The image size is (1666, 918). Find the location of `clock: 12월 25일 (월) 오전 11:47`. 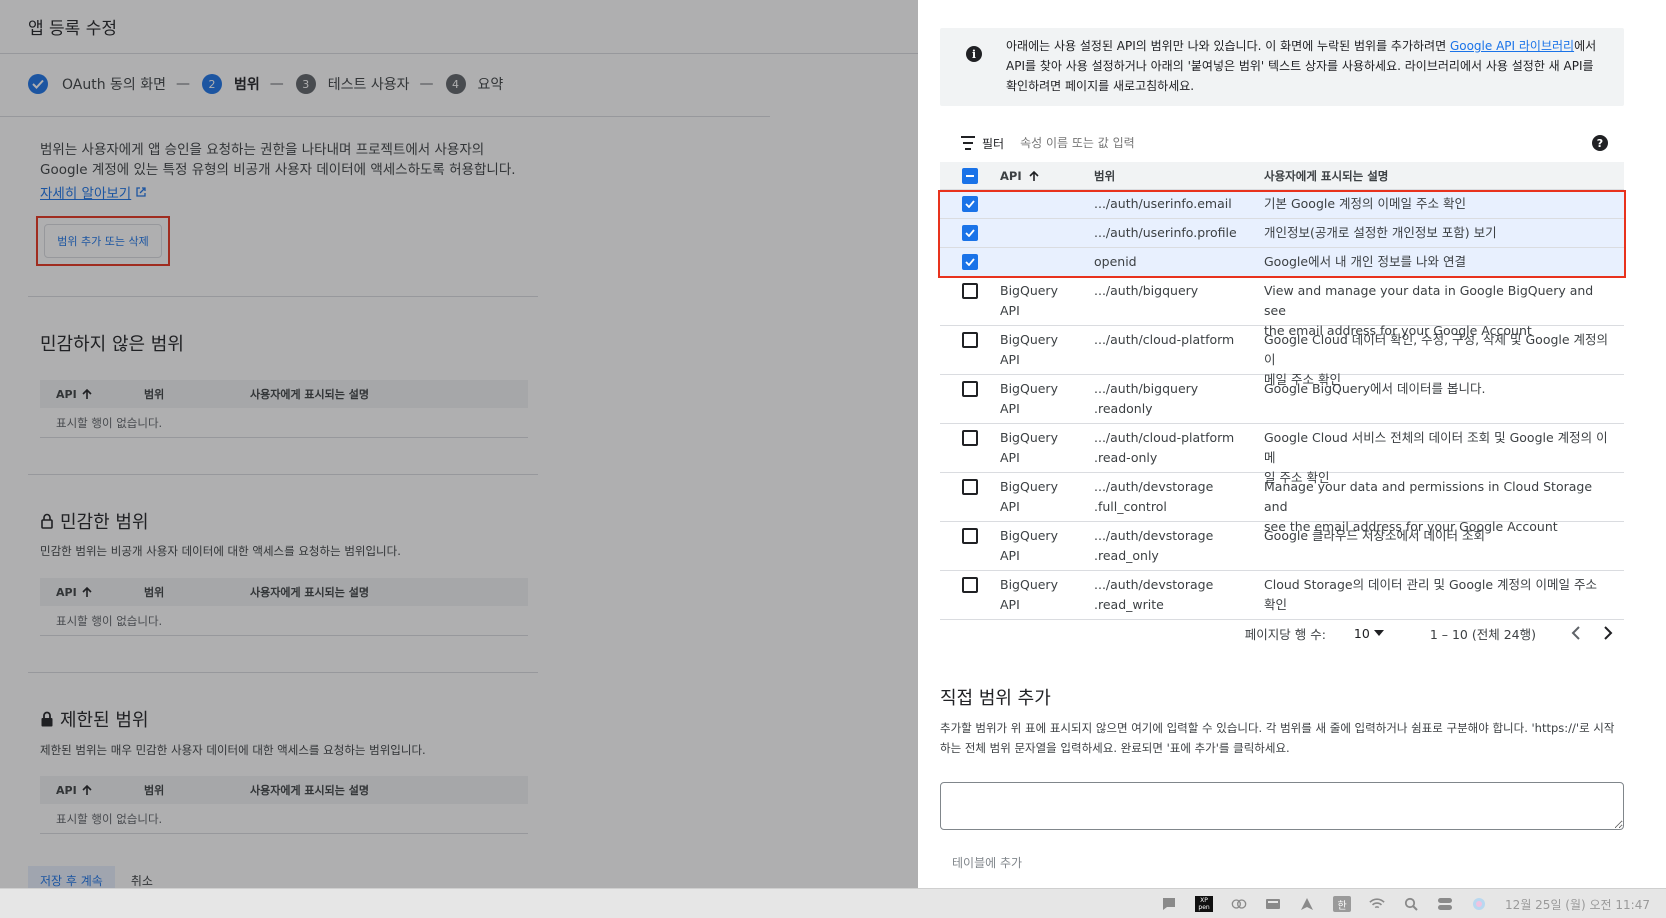

clock: 12월 25일 (월) 오전 11:47 is located at coordinates (1577, 904).